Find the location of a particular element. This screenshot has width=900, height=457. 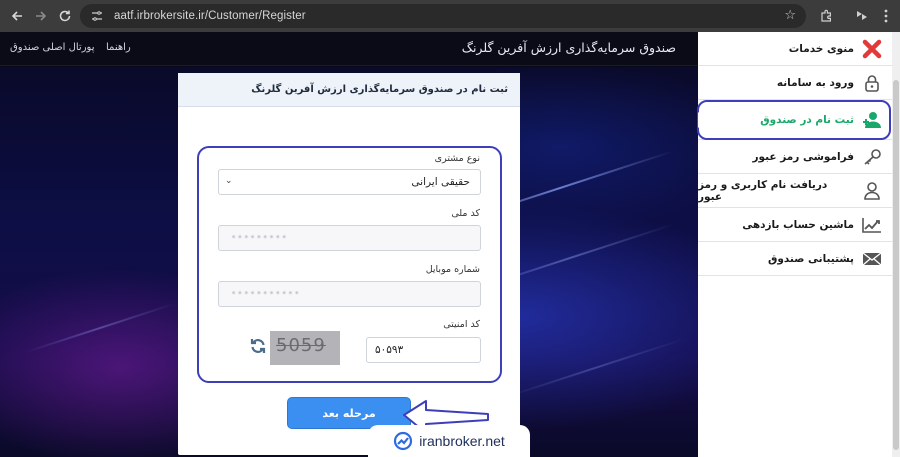

user-icon is located at coordinates (872, 191).